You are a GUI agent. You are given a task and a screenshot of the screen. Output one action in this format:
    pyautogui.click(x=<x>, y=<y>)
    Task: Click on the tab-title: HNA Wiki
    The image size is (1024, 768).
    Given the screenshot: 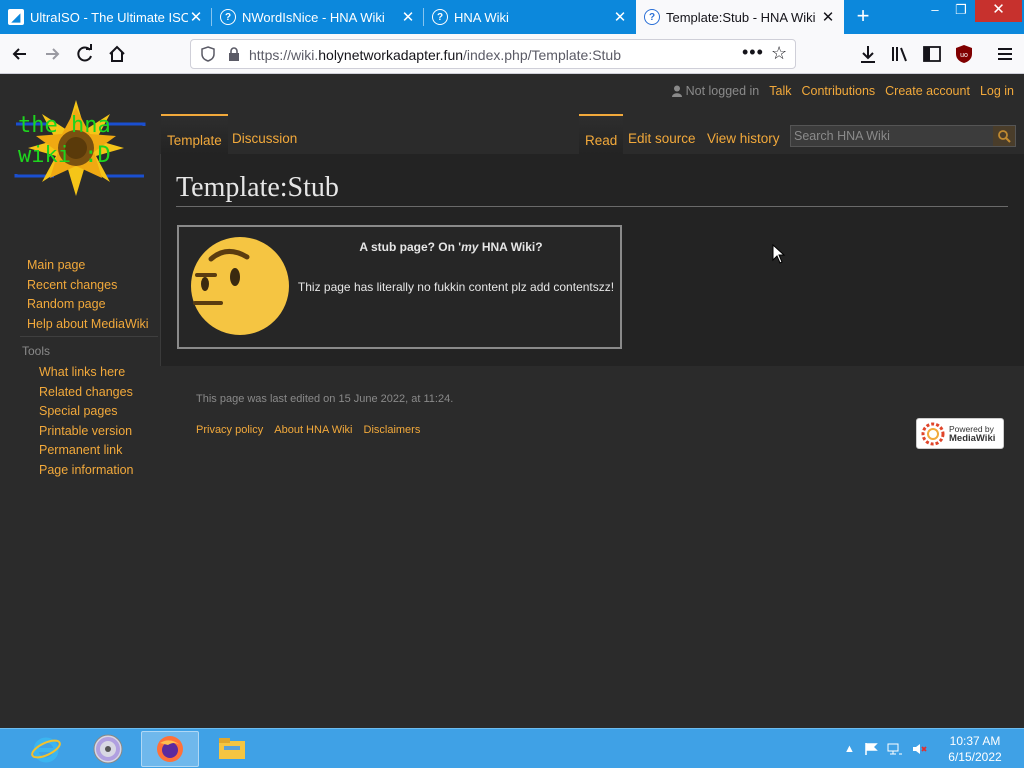 What is the action you would take?
    pyautogui.click(x=481, y=17)
    